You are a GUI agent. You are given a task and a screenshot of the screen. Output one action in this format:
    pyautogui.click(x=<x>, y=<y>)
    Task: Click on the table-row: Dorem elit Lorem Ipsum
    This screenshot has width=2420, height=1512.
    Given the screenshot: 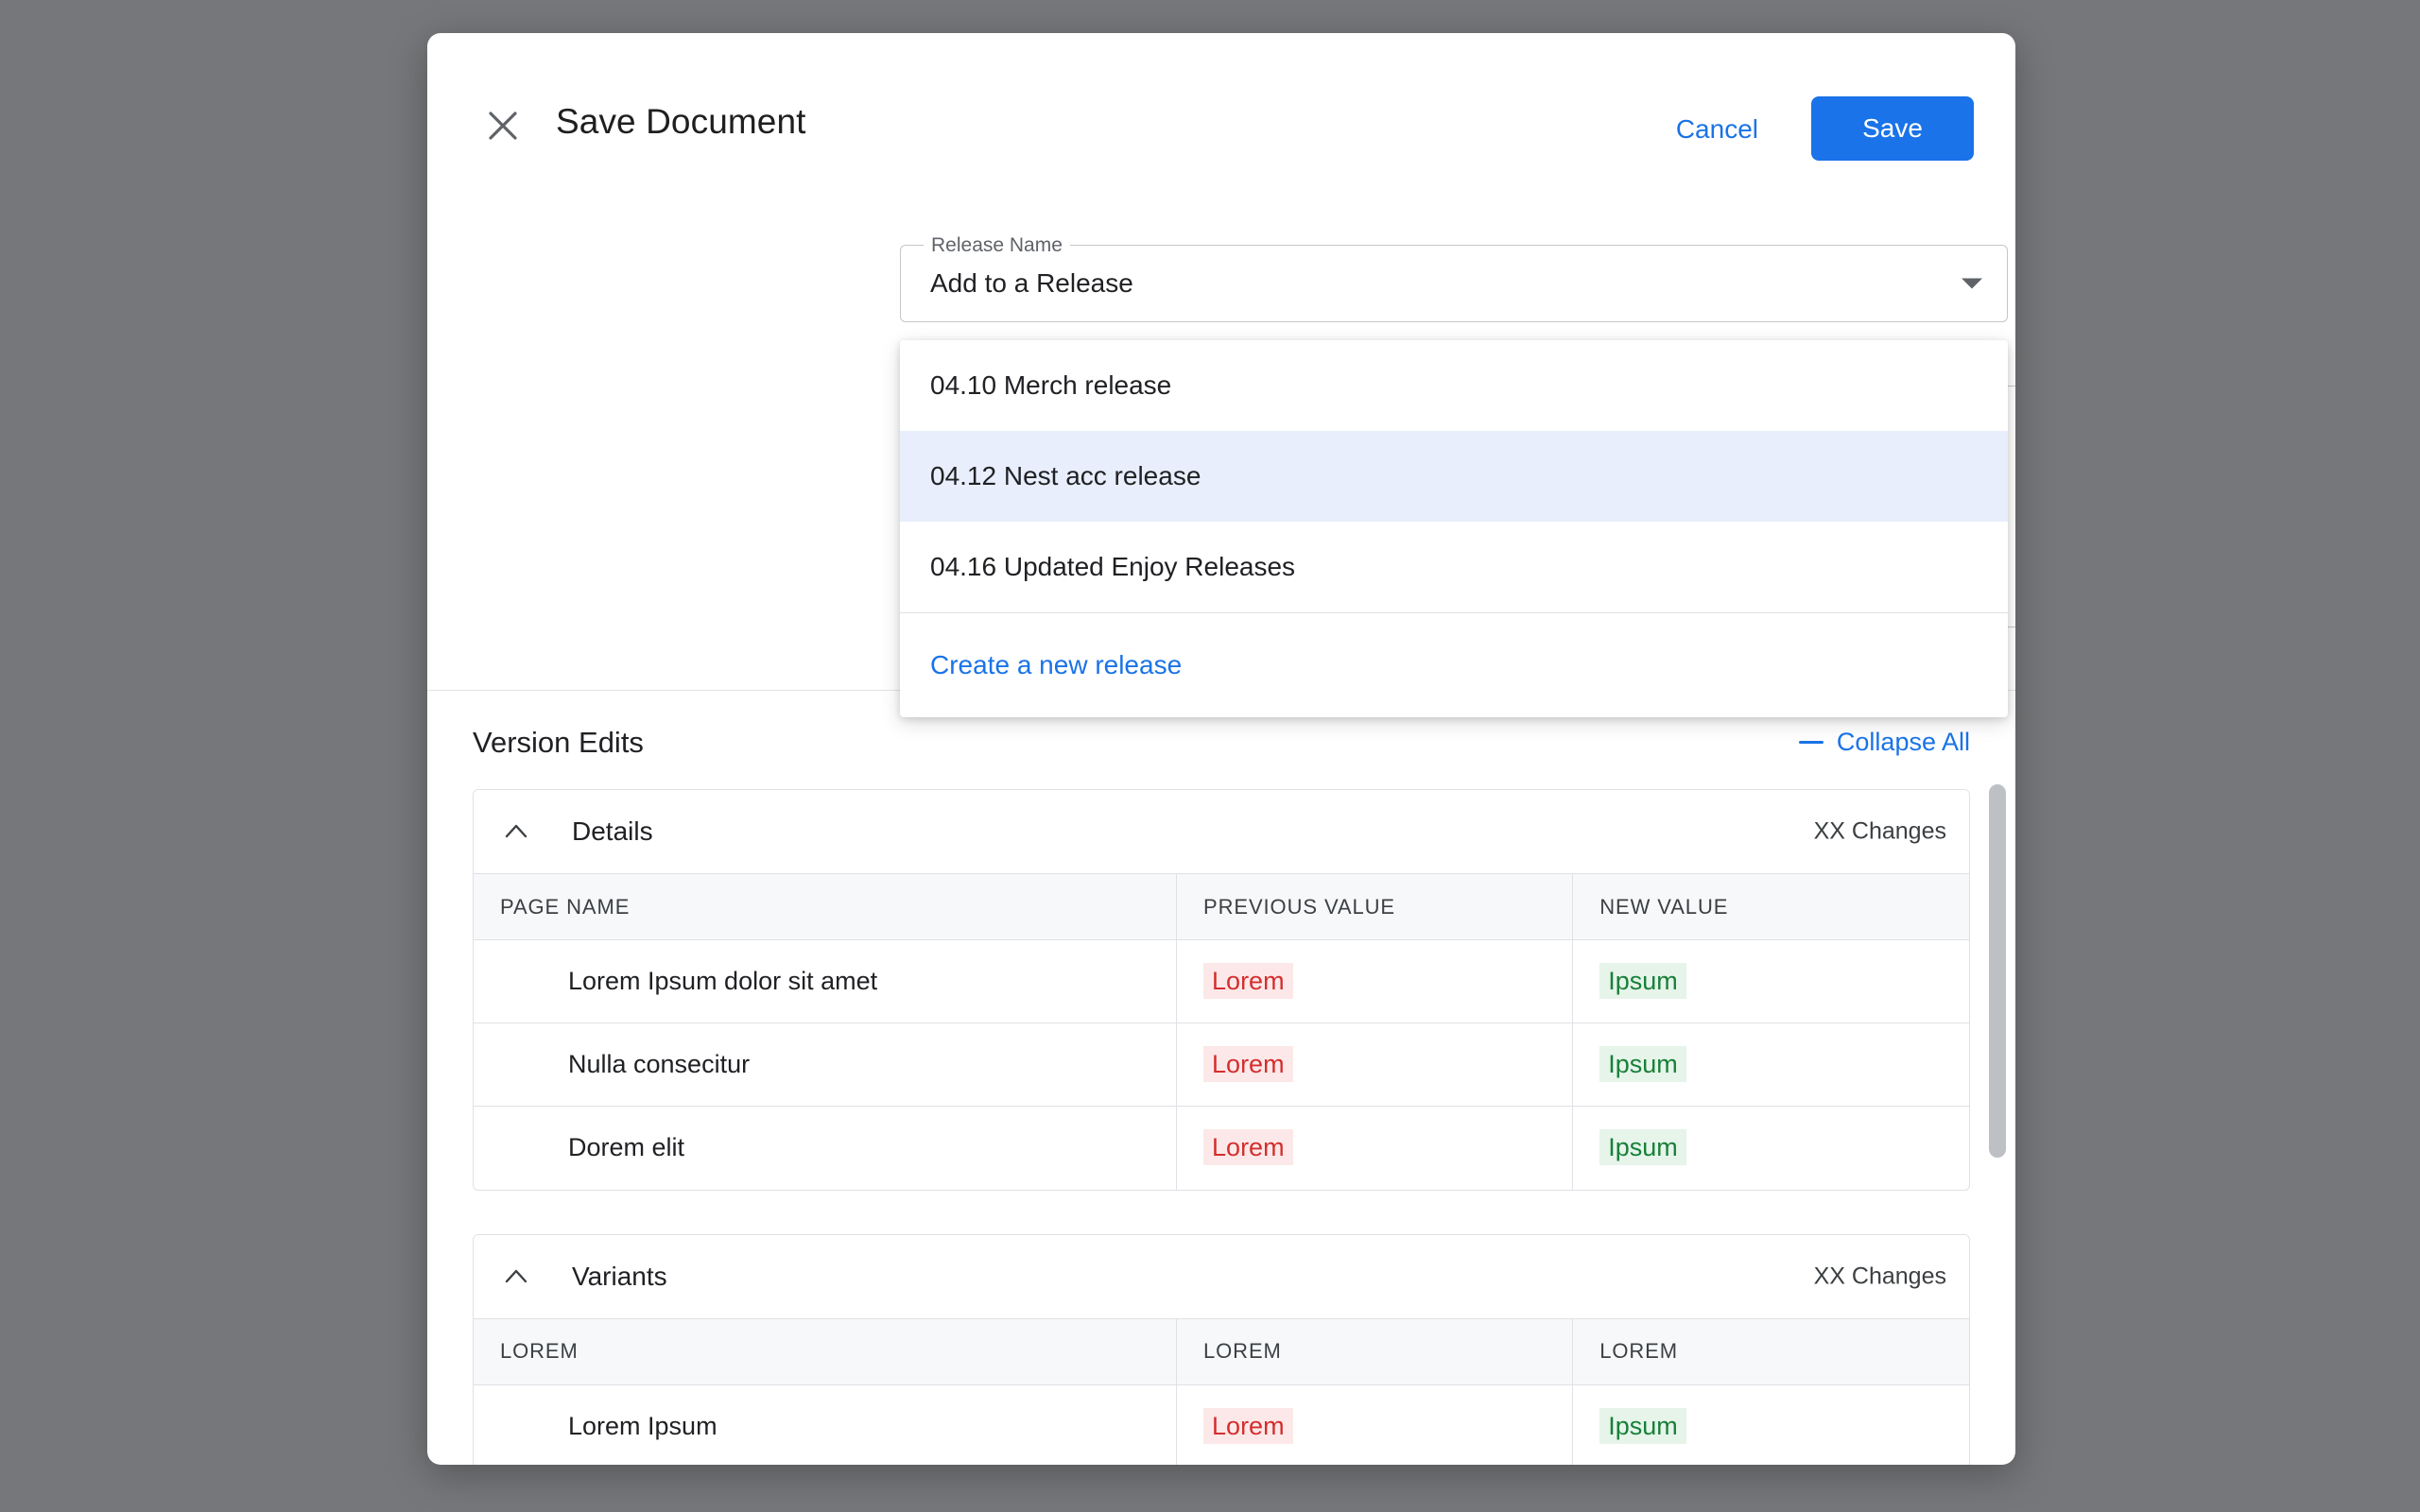 What is the action you would take?
    pyautogui.click(x=1221, y=1148)
    